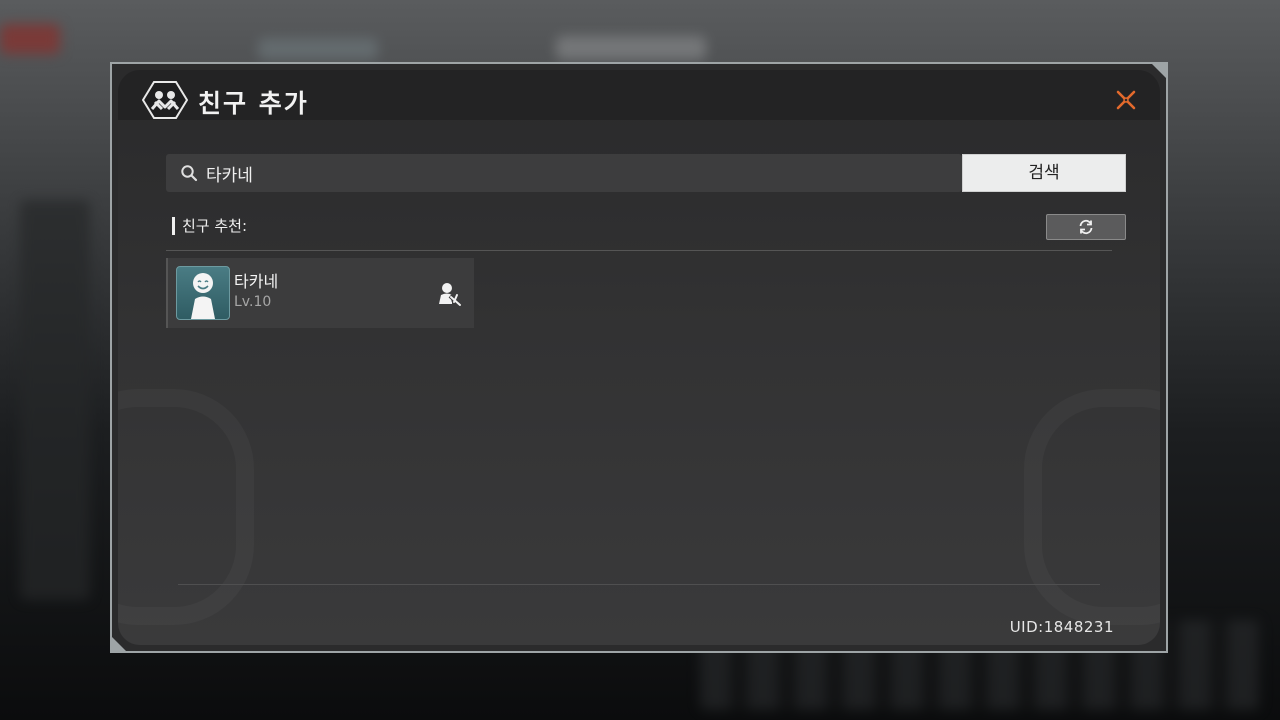 The height and width of the screenshot is (720, 1280). Describe the element at coordinates (203, 296) in the screenshot. I see `avatar-icon` at that location.